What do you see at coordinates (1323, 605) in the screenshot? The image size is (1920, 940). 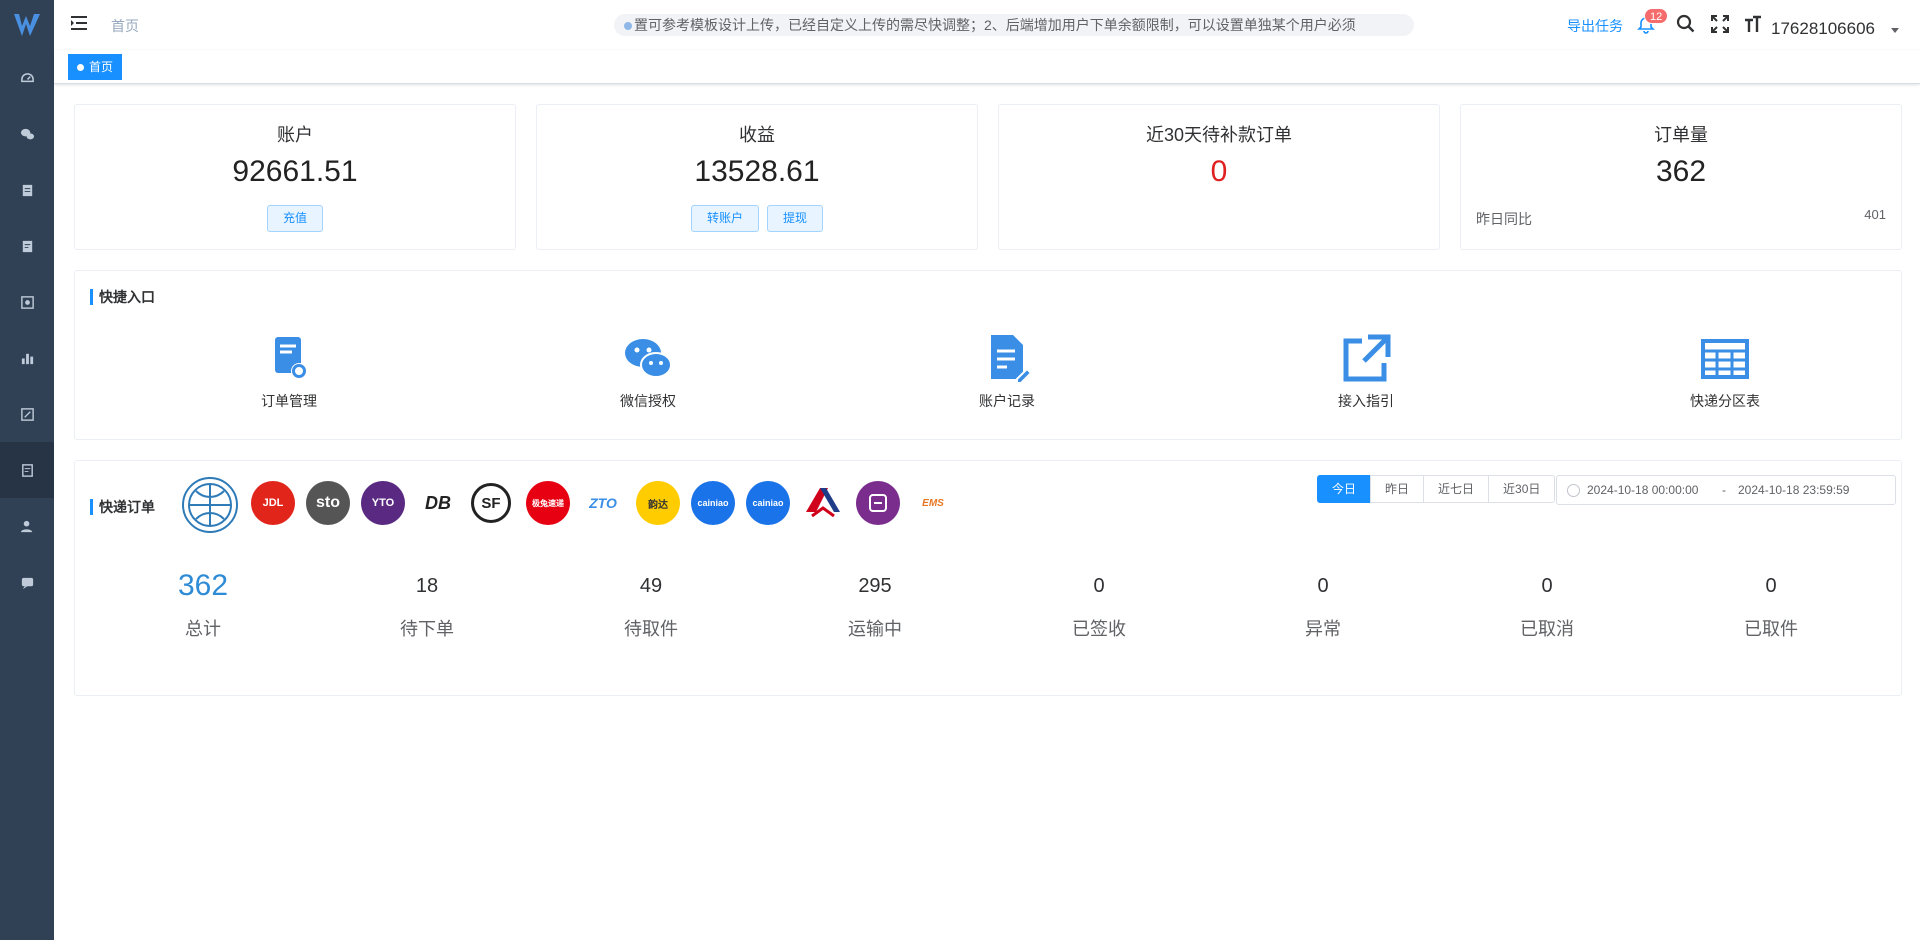 I see `metric-exception: 0 异常` at bounding box center [1323, 605].